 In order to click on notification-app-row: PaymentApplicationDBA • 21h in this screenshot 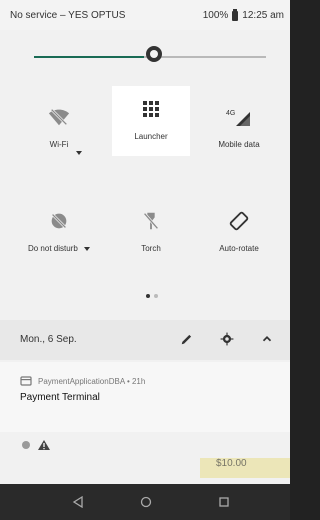, I will do `click(82, 381)`.